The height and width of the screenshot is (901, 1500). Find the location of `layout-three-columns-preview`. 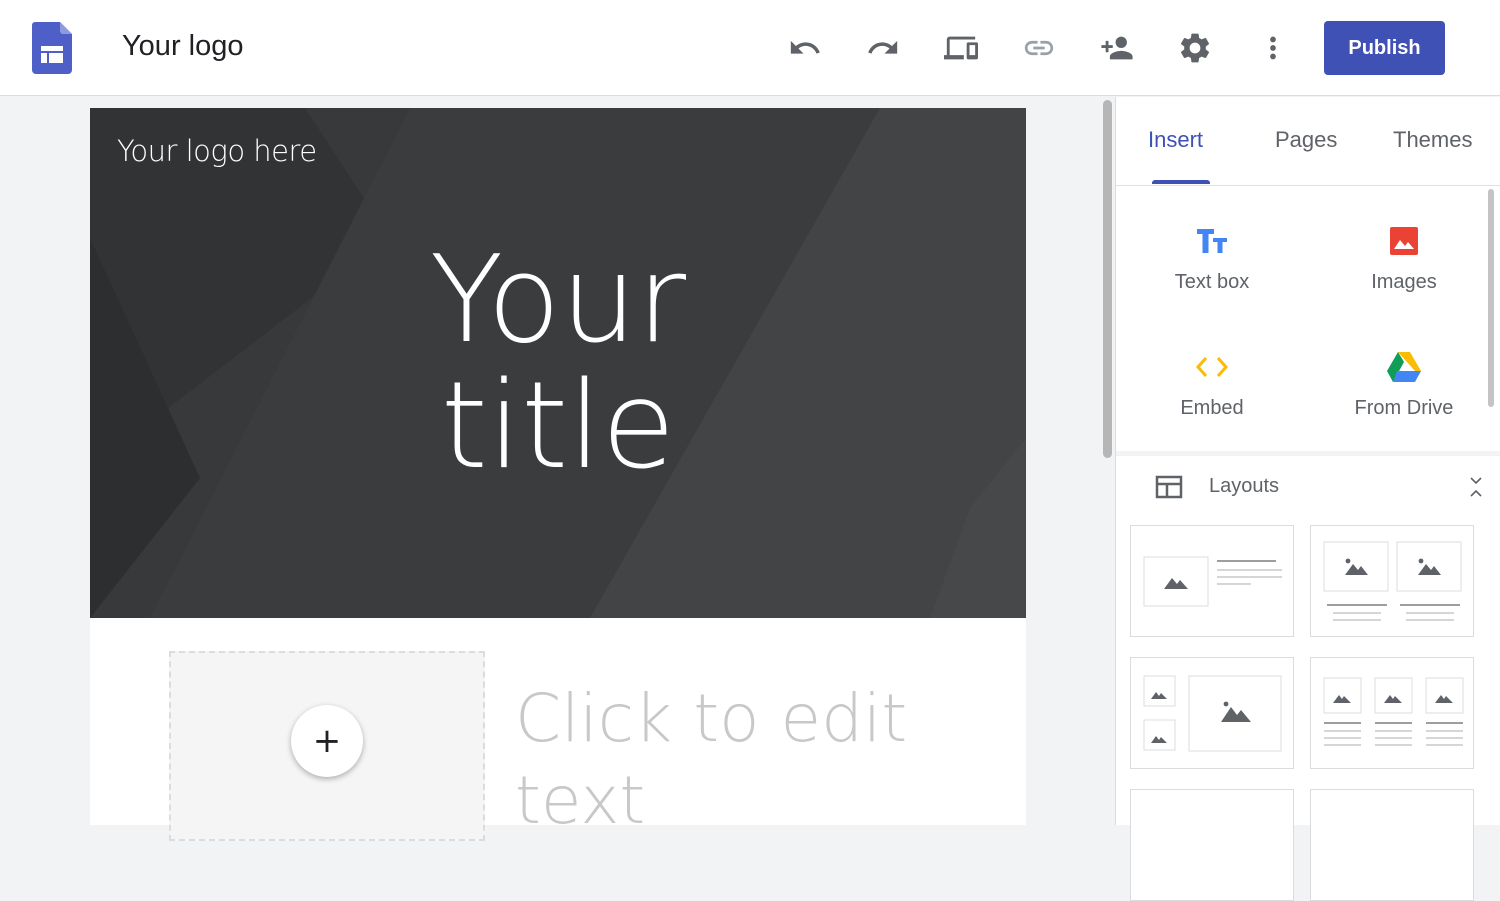

layout-three-columns-preview is located at coordinates (1393, 711).